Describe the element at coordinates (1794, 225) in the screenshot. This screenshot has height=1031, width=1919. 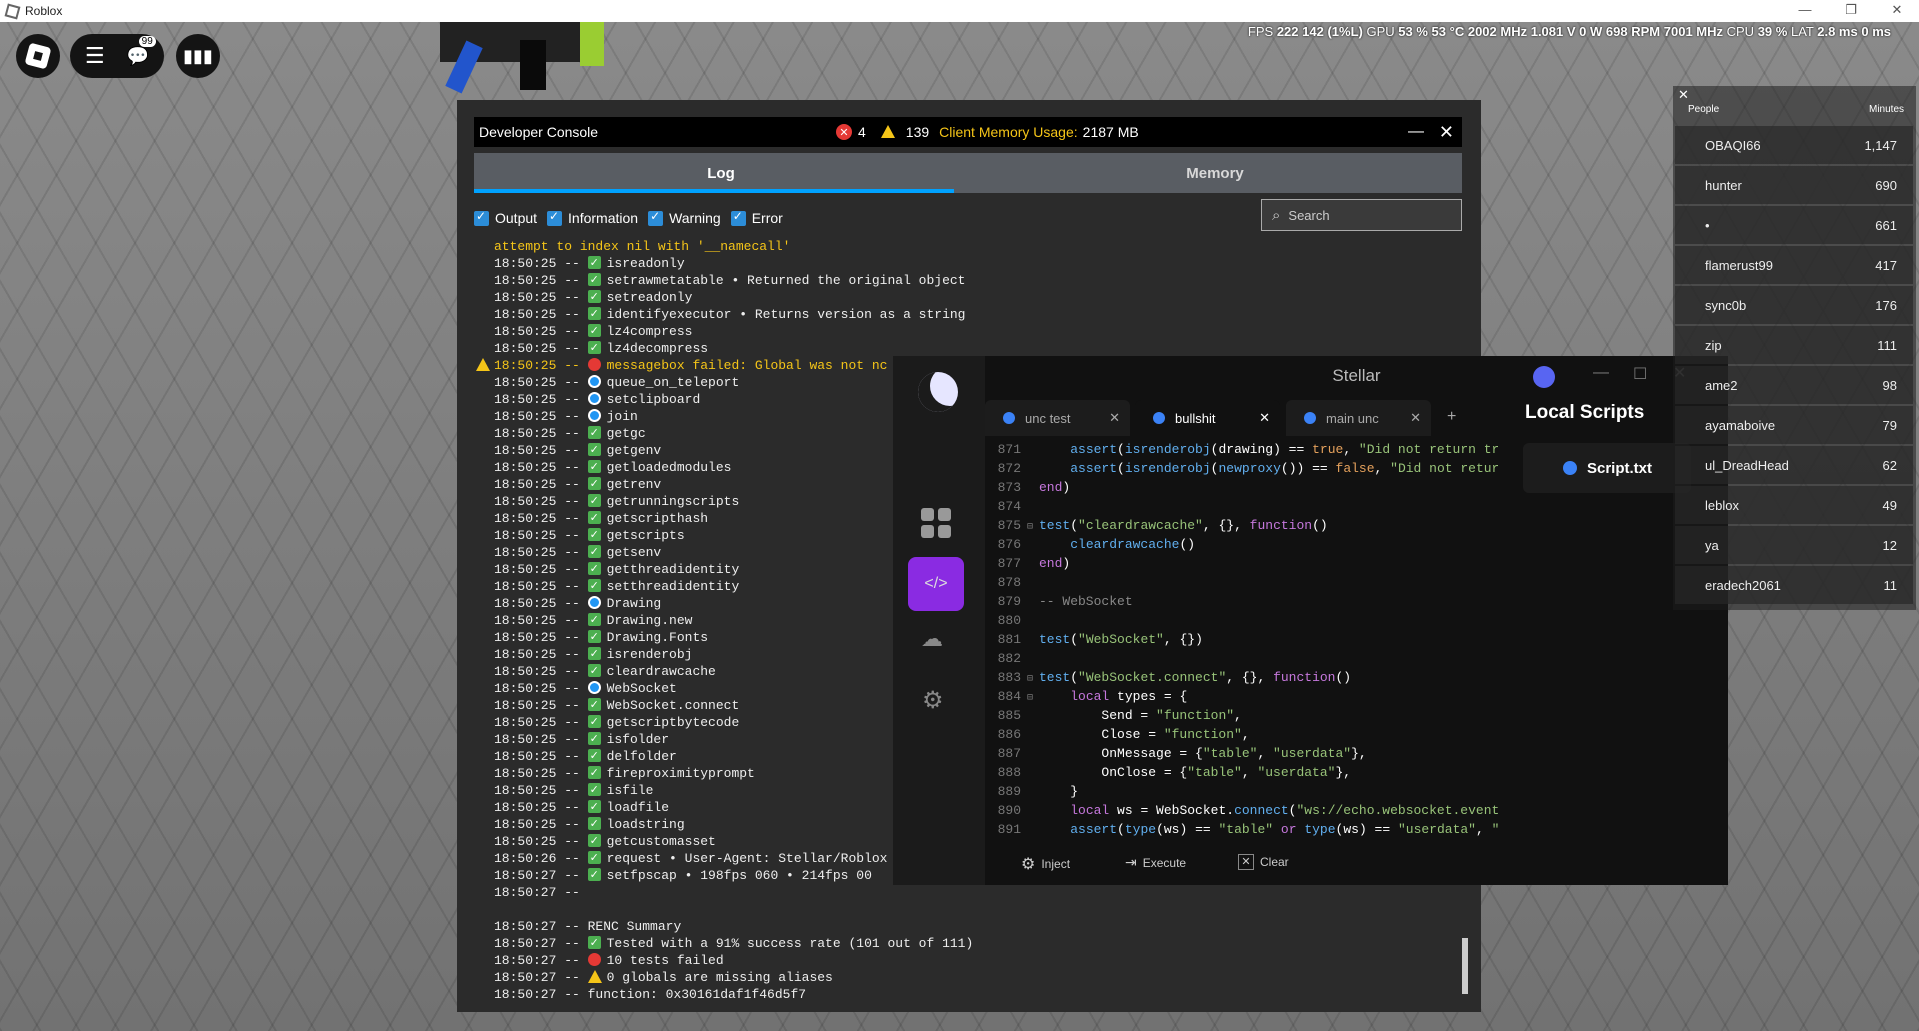
I see `leaderboard-row: • 661` at that location.